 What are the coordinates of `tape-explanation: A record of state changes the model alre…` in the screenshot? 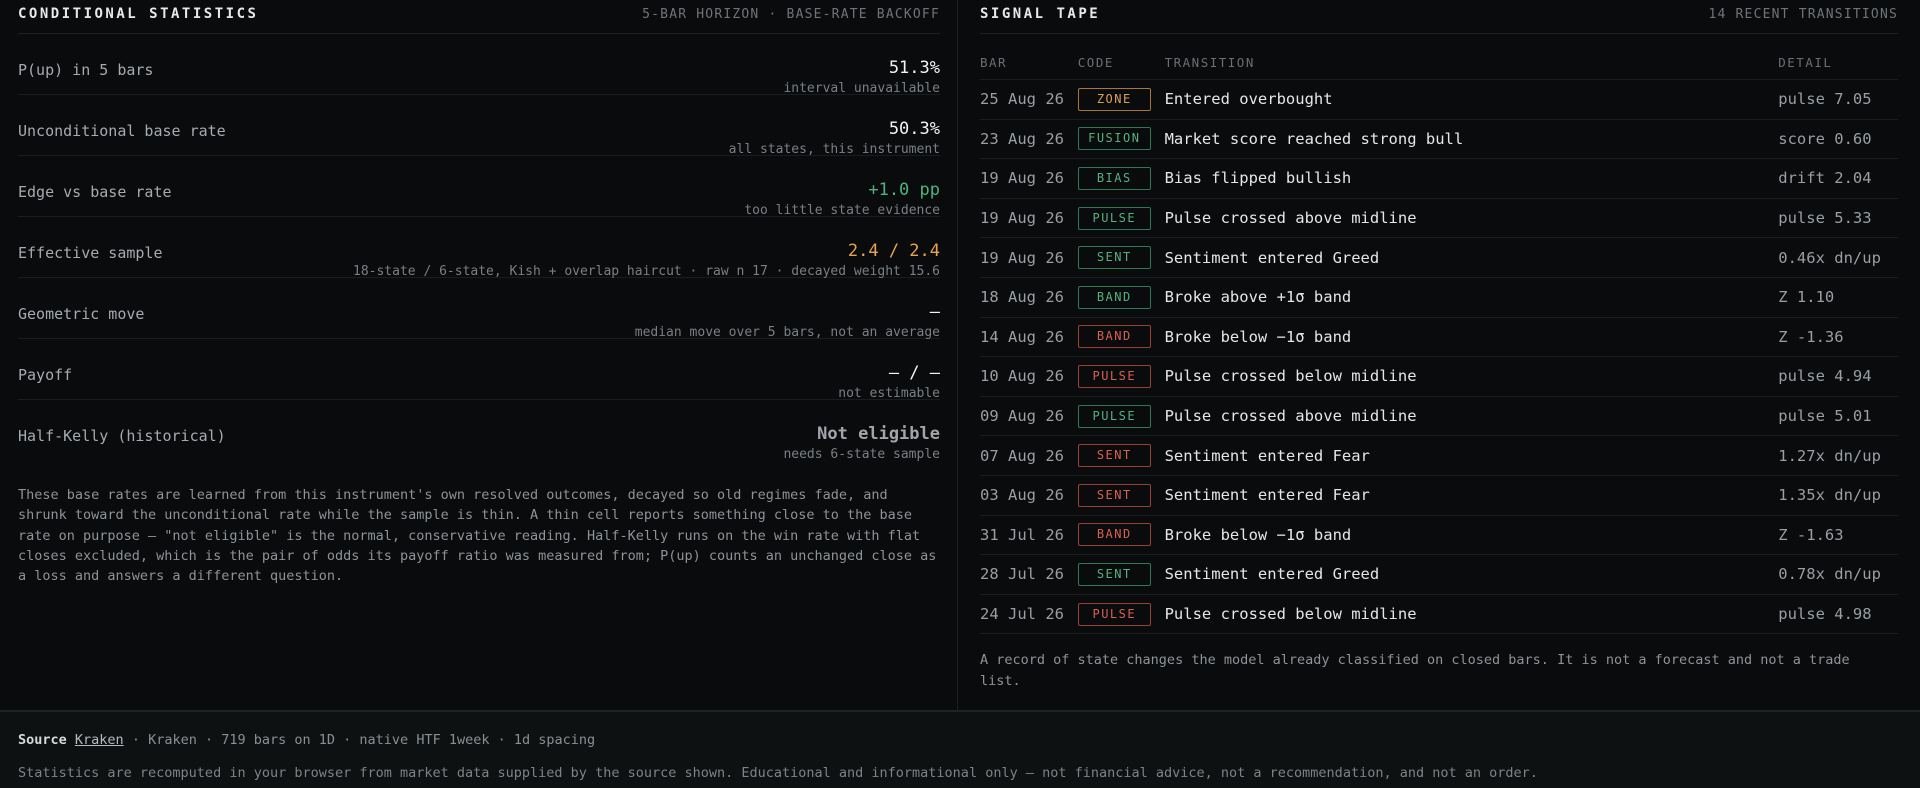 It's located at (1415, 670).